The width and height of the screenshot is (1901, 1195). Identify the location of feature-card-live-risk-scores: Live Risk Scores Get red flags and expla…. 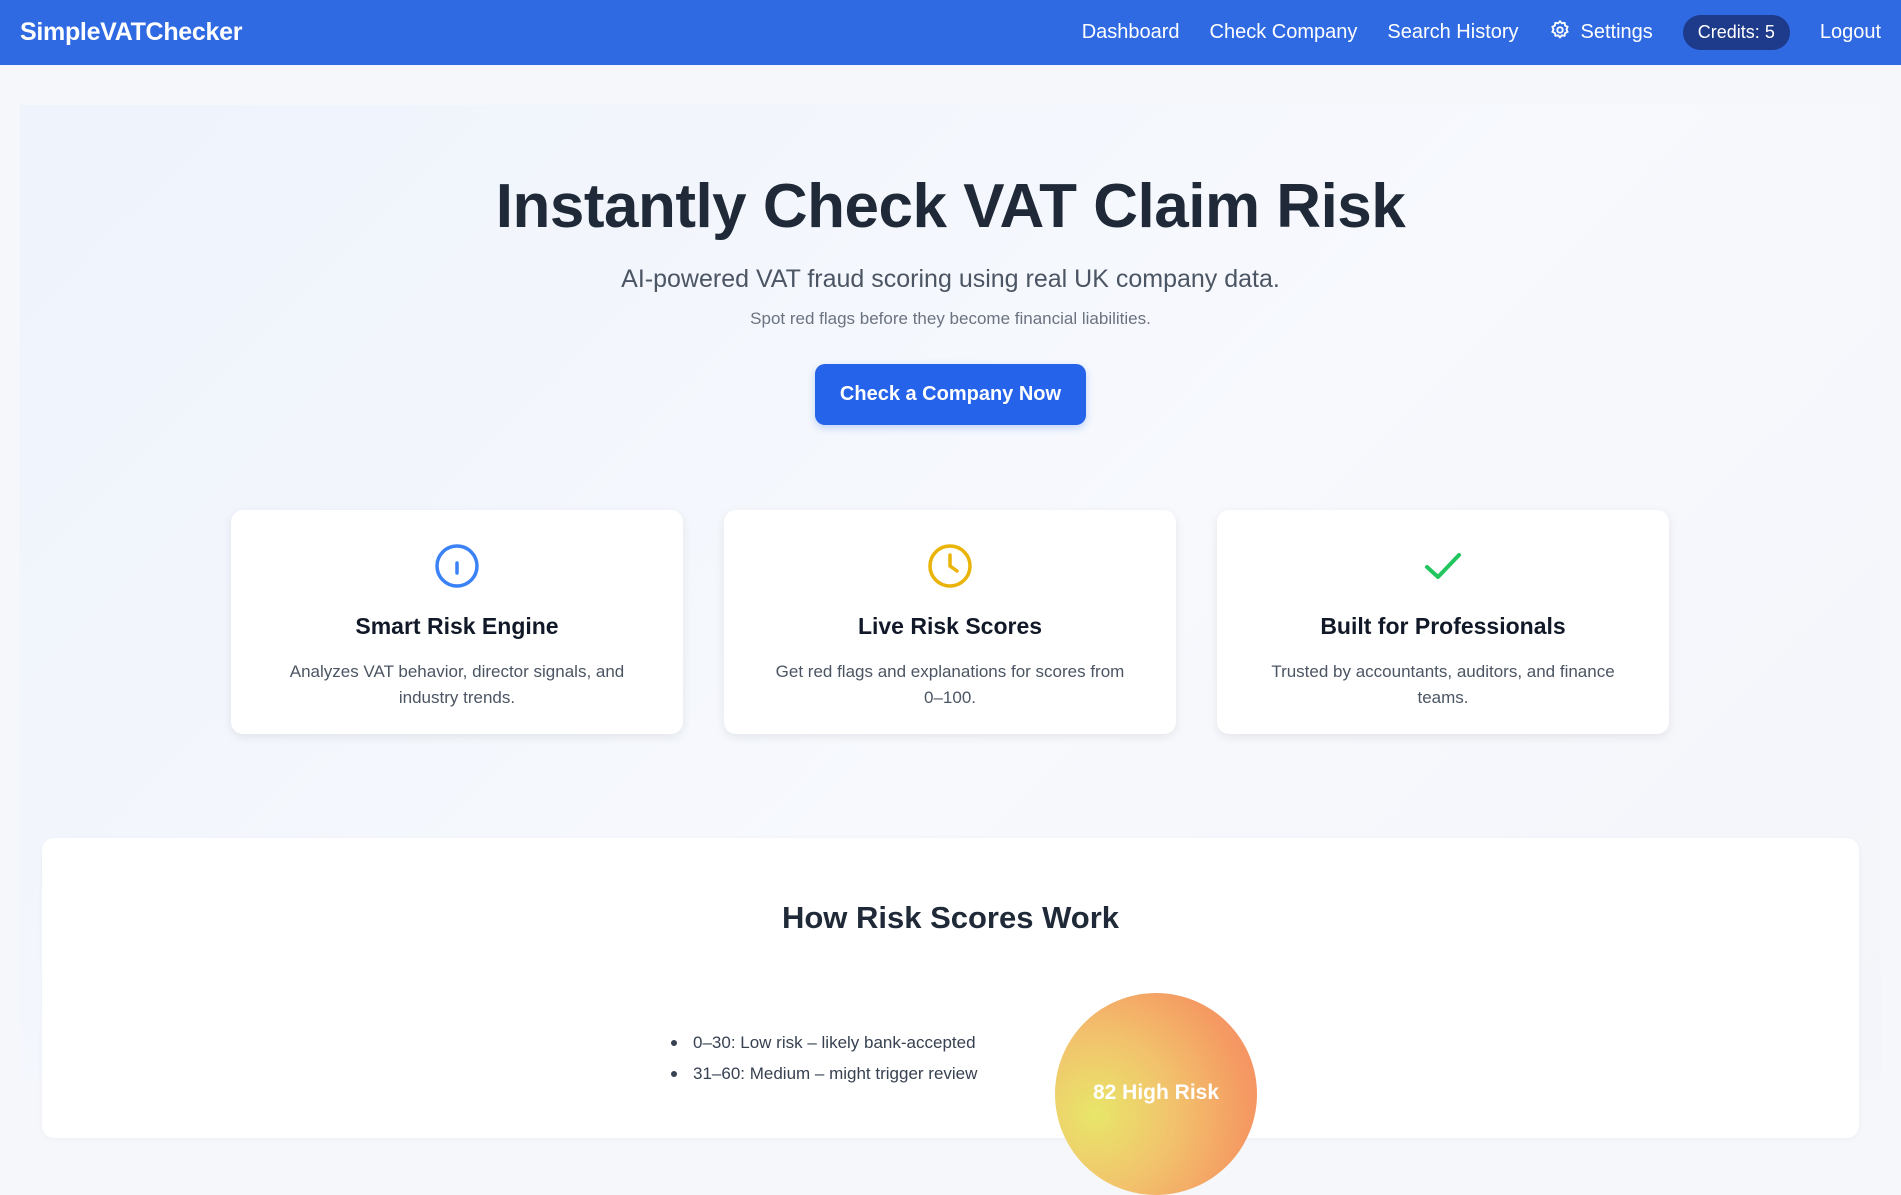
(950, 622).